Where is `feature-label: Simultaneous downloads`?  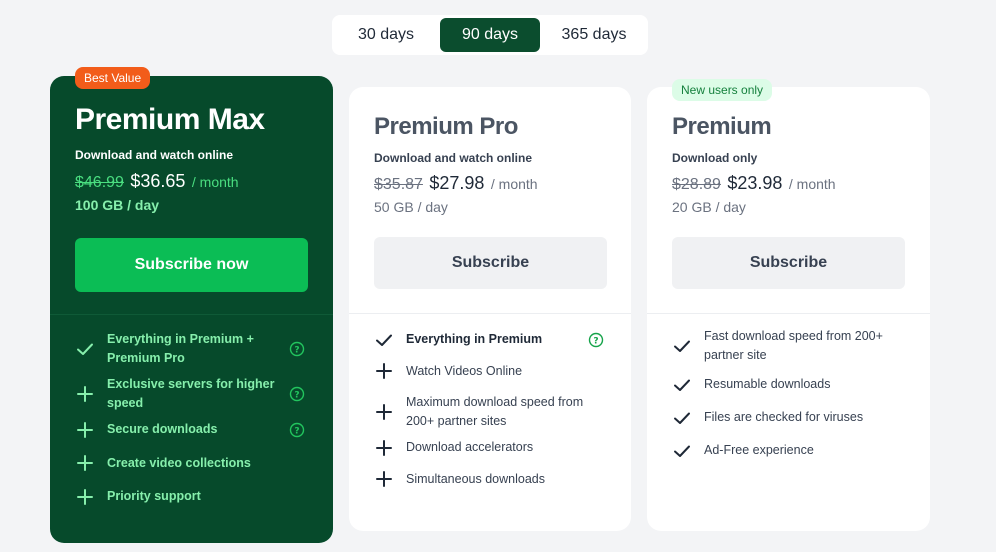
feature-label: Simultaneous downloads is located at coordinates (475, 479).